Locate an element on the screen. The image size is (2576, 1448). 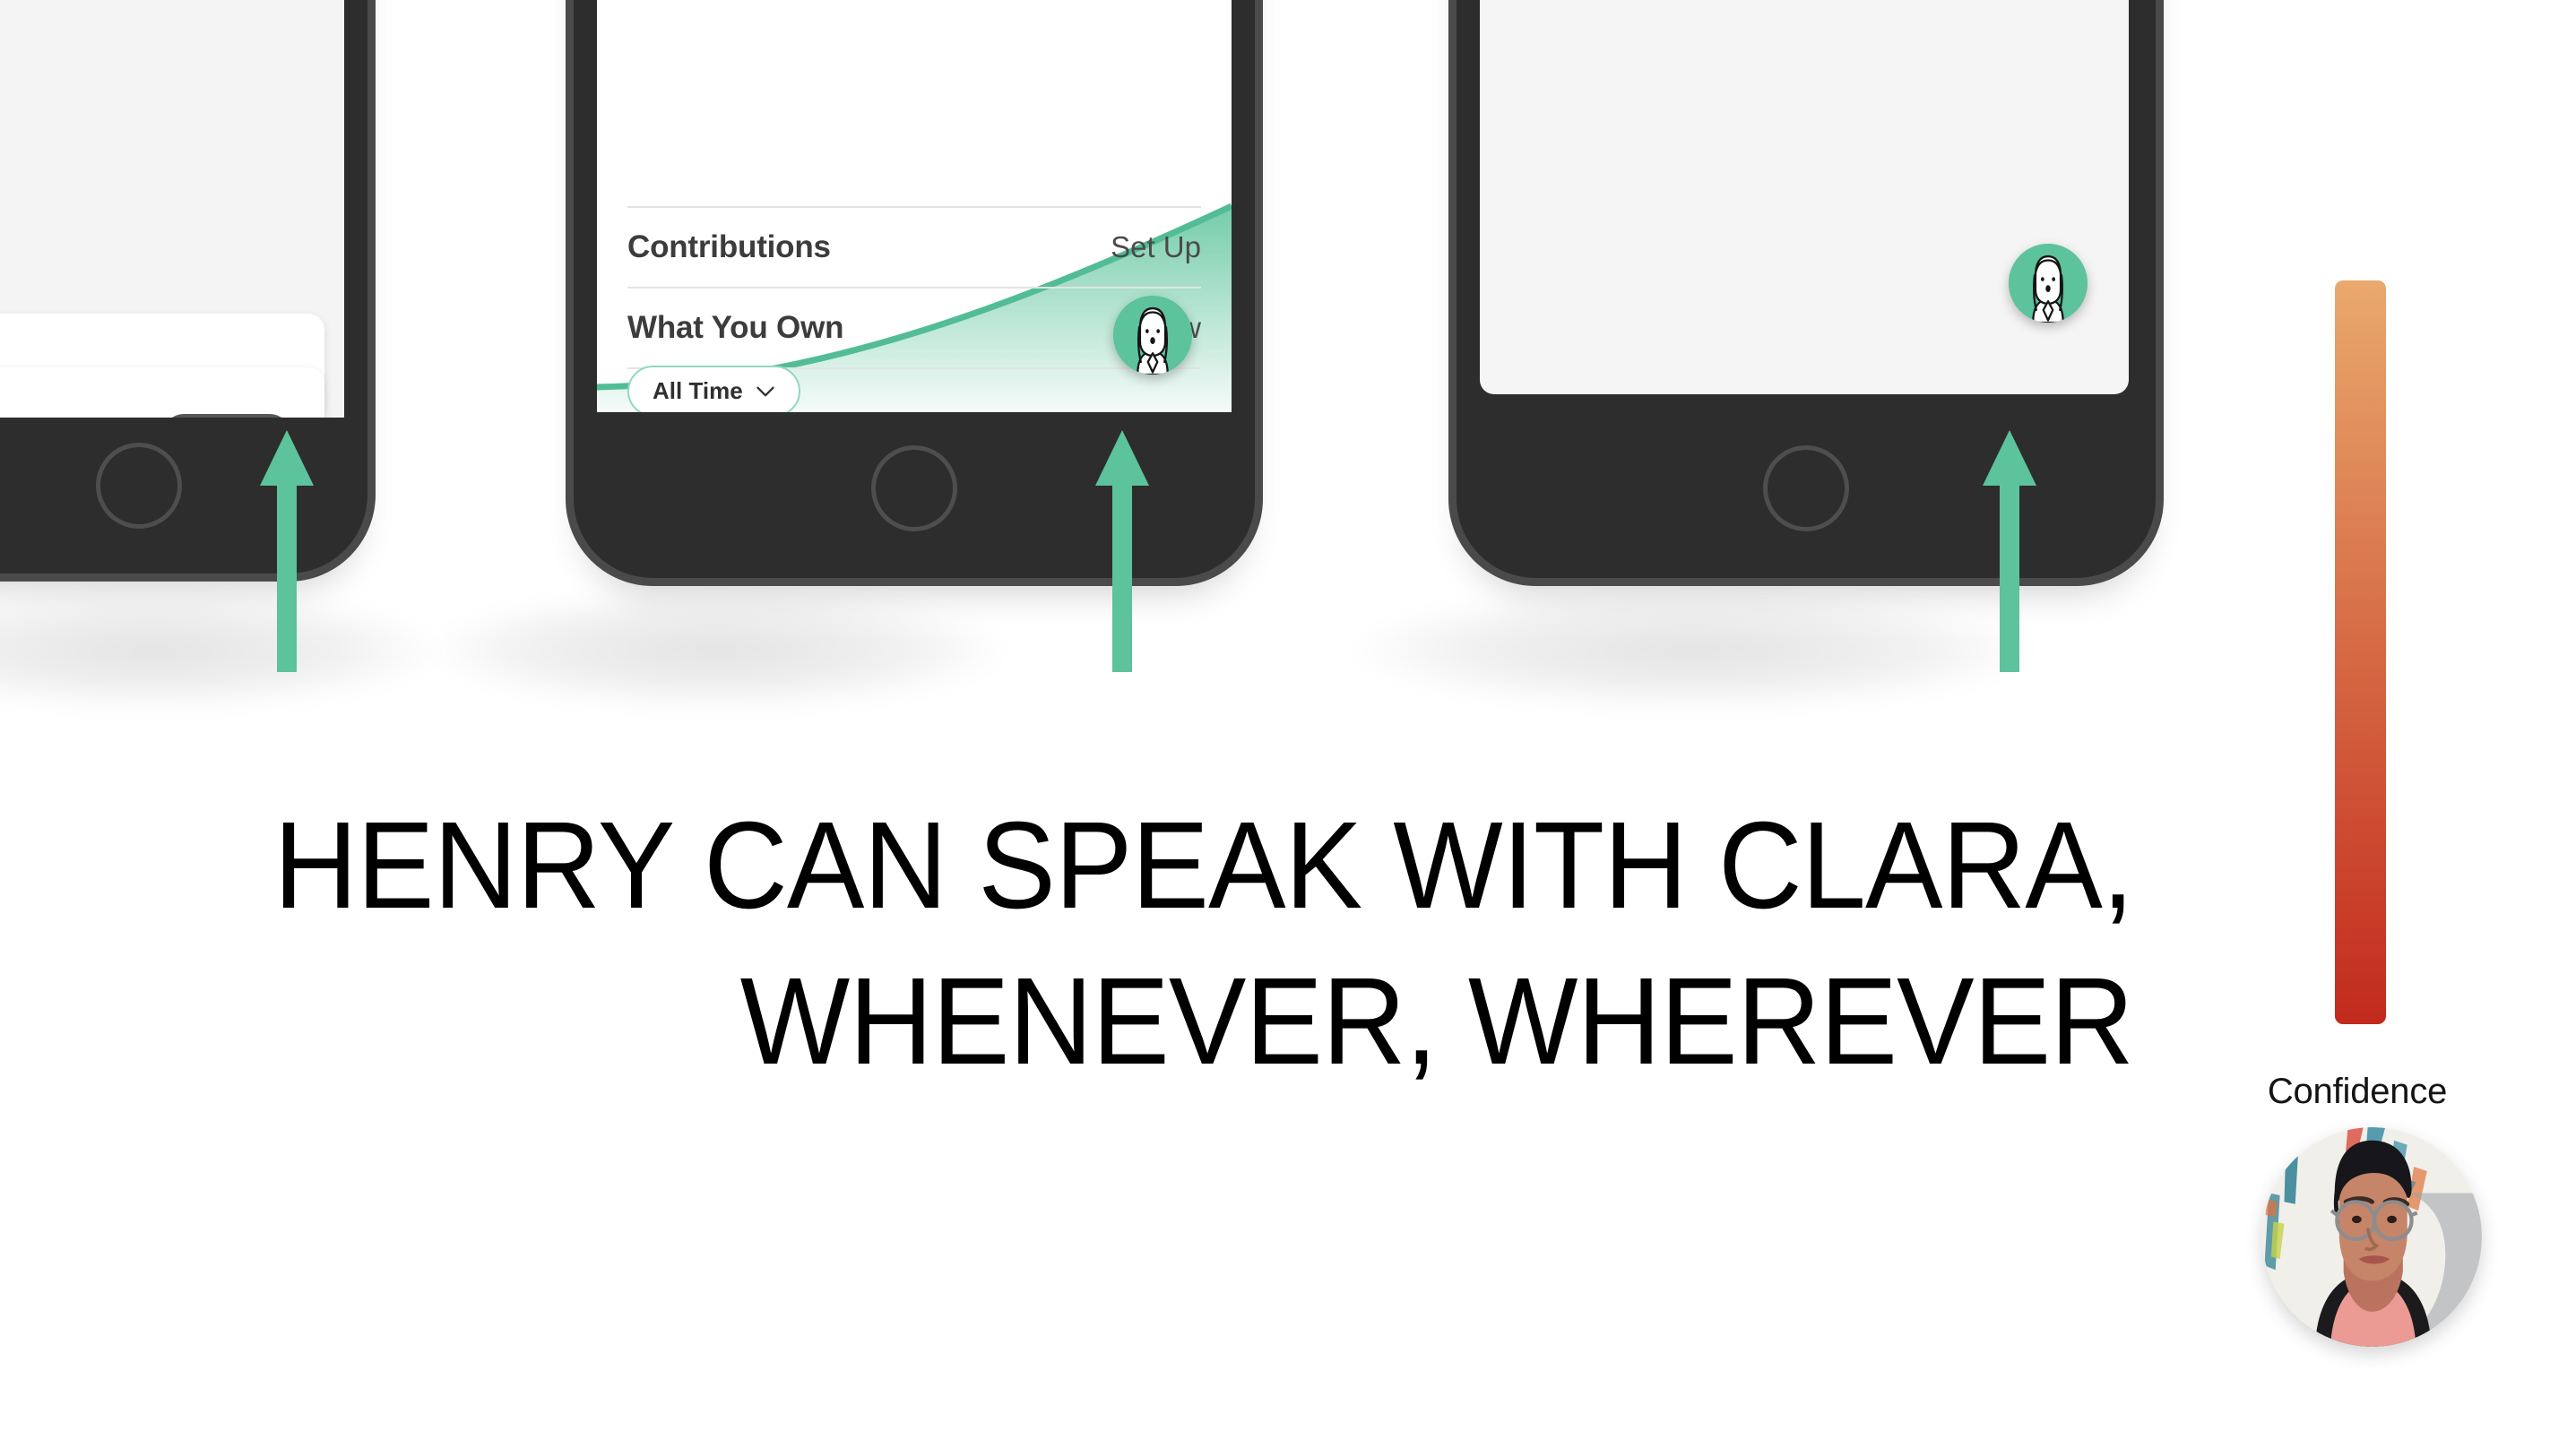
phone-shadow-left is located at coordinates (219, 649).